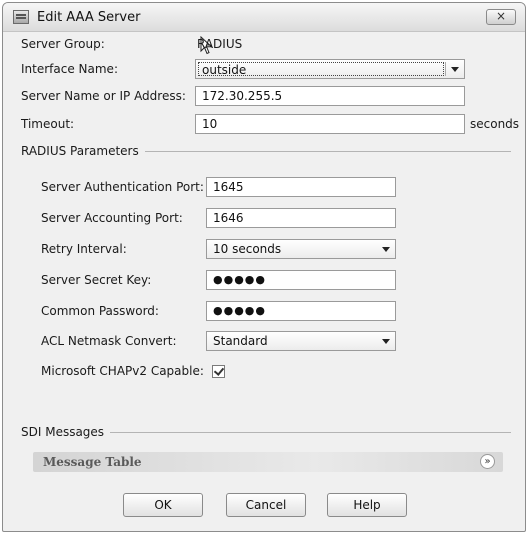 This screenshot has height=535, width=530. What do you see at coordinates (218, 371) in the screenshot?
I see `chap-capable-checkbox` at bounding box center [218, 371].